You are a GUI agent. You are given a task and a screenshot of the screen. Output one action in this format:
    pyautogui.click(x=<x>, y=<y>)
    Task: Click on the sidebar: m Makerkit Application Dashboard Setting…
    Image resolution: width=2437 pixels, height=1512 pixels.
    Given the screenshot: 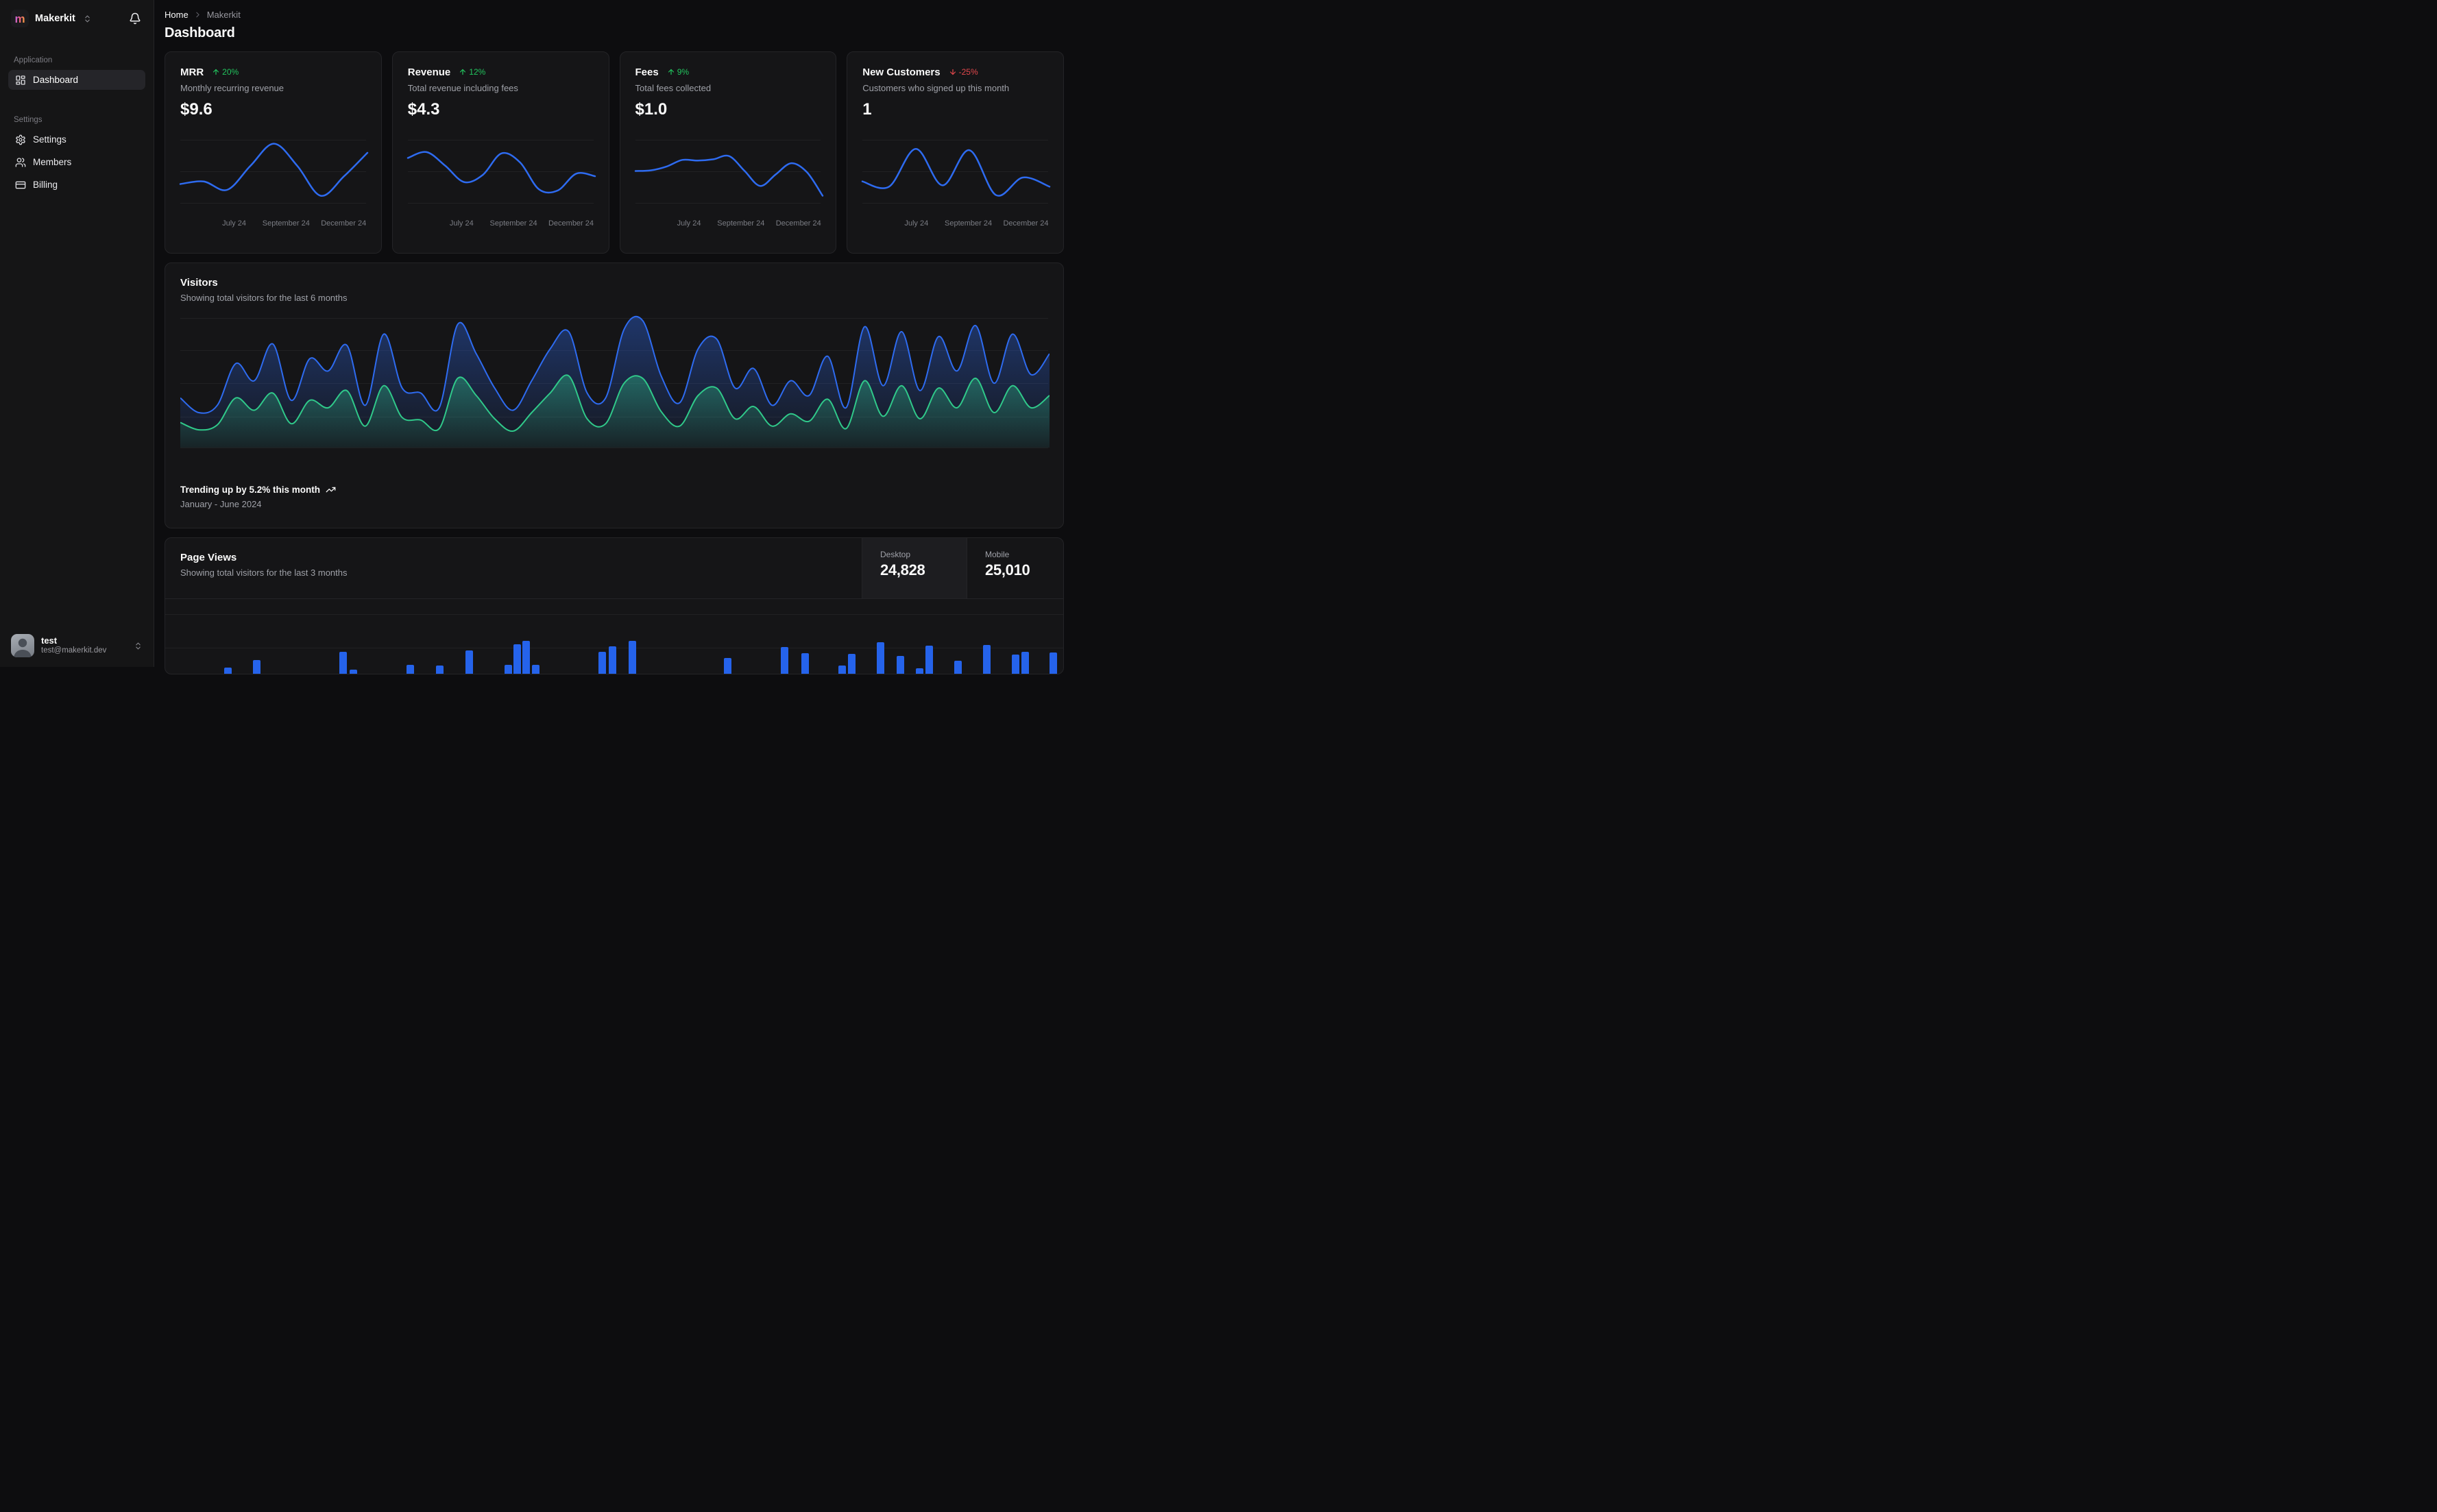 What is the action you would take?
    pyautogui.click(x=77, y=334)
    